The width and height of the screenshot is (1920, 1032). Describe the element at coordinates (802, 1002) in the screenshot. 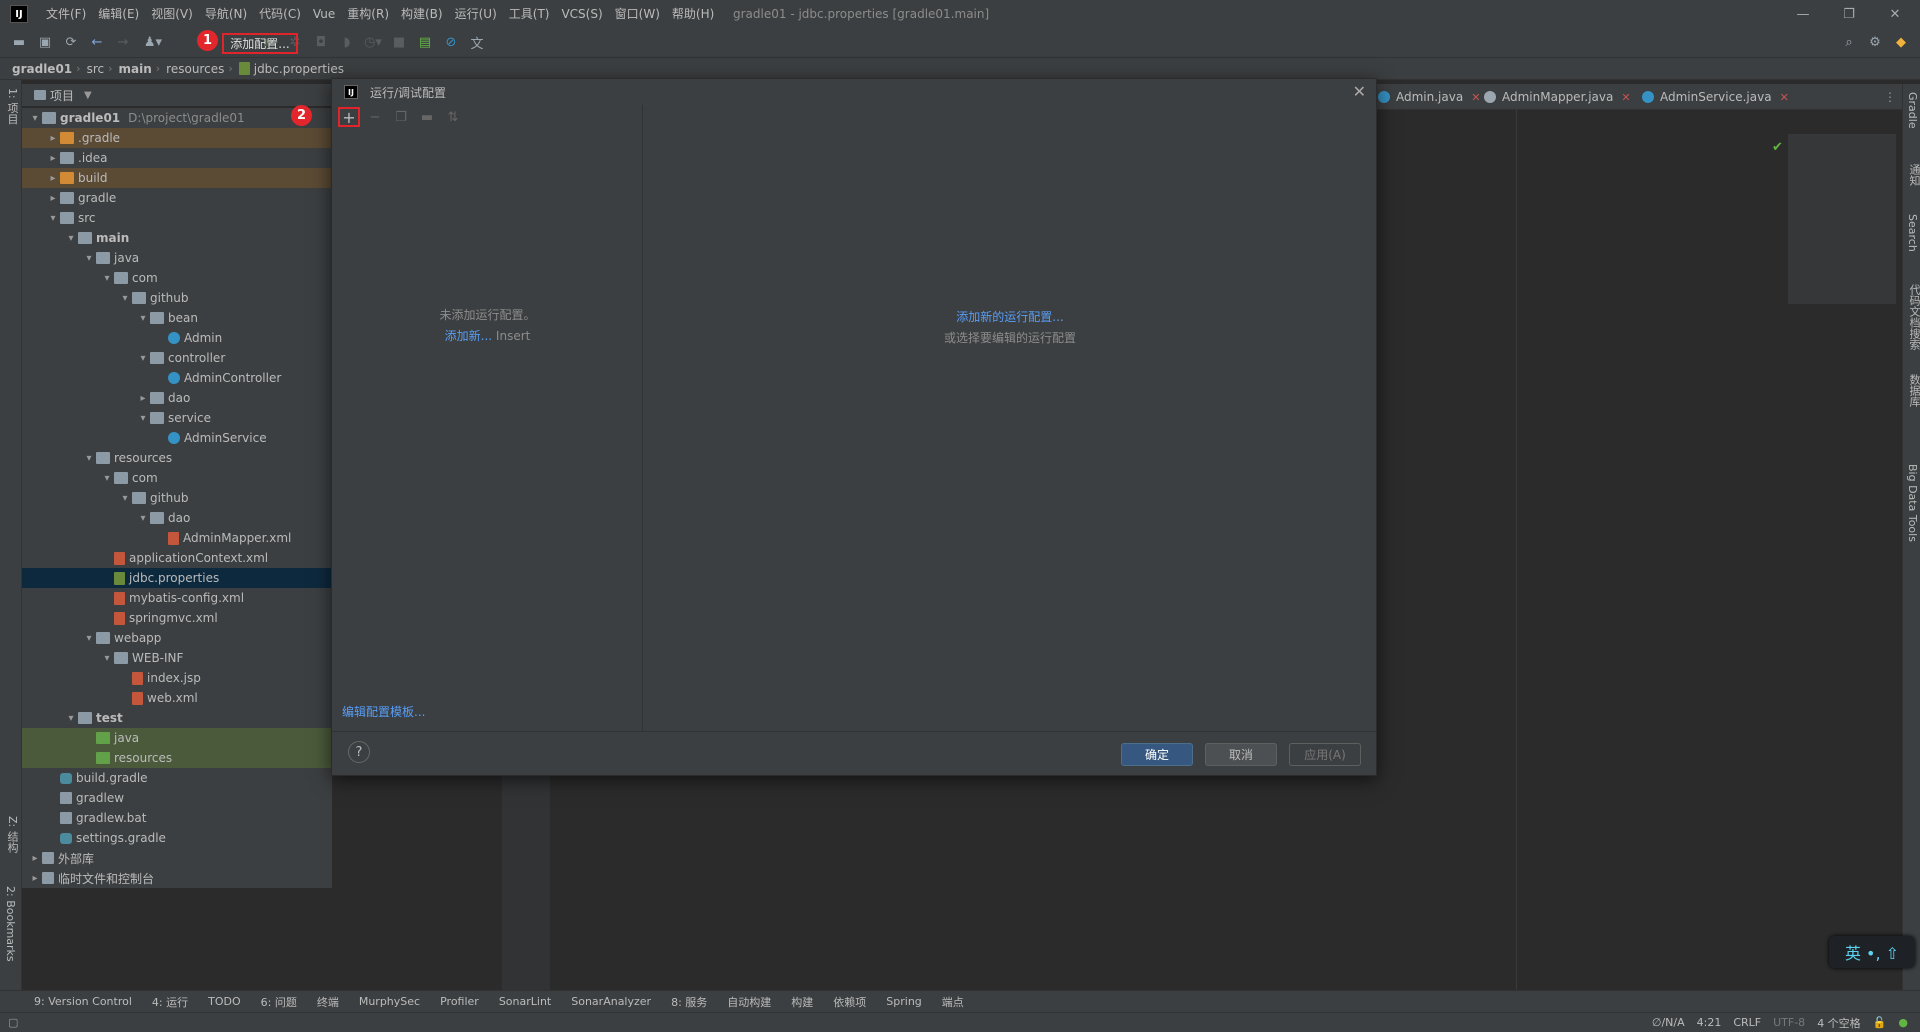

I see `build-tool: 构建` at that location.